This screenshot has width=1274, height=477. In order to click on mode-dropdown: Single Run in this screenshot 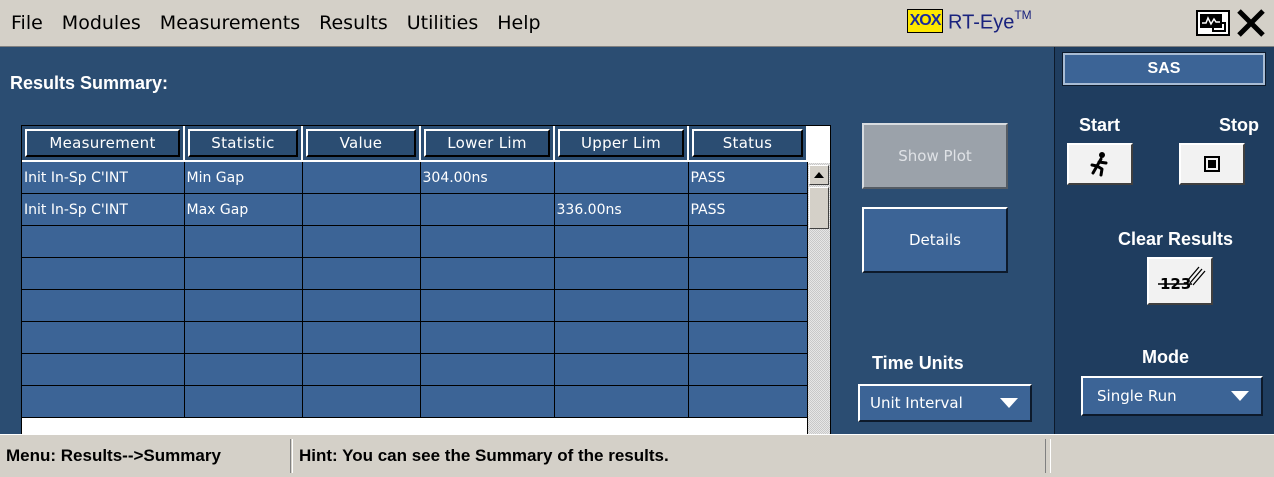, I will do `click(1172, 396)`.